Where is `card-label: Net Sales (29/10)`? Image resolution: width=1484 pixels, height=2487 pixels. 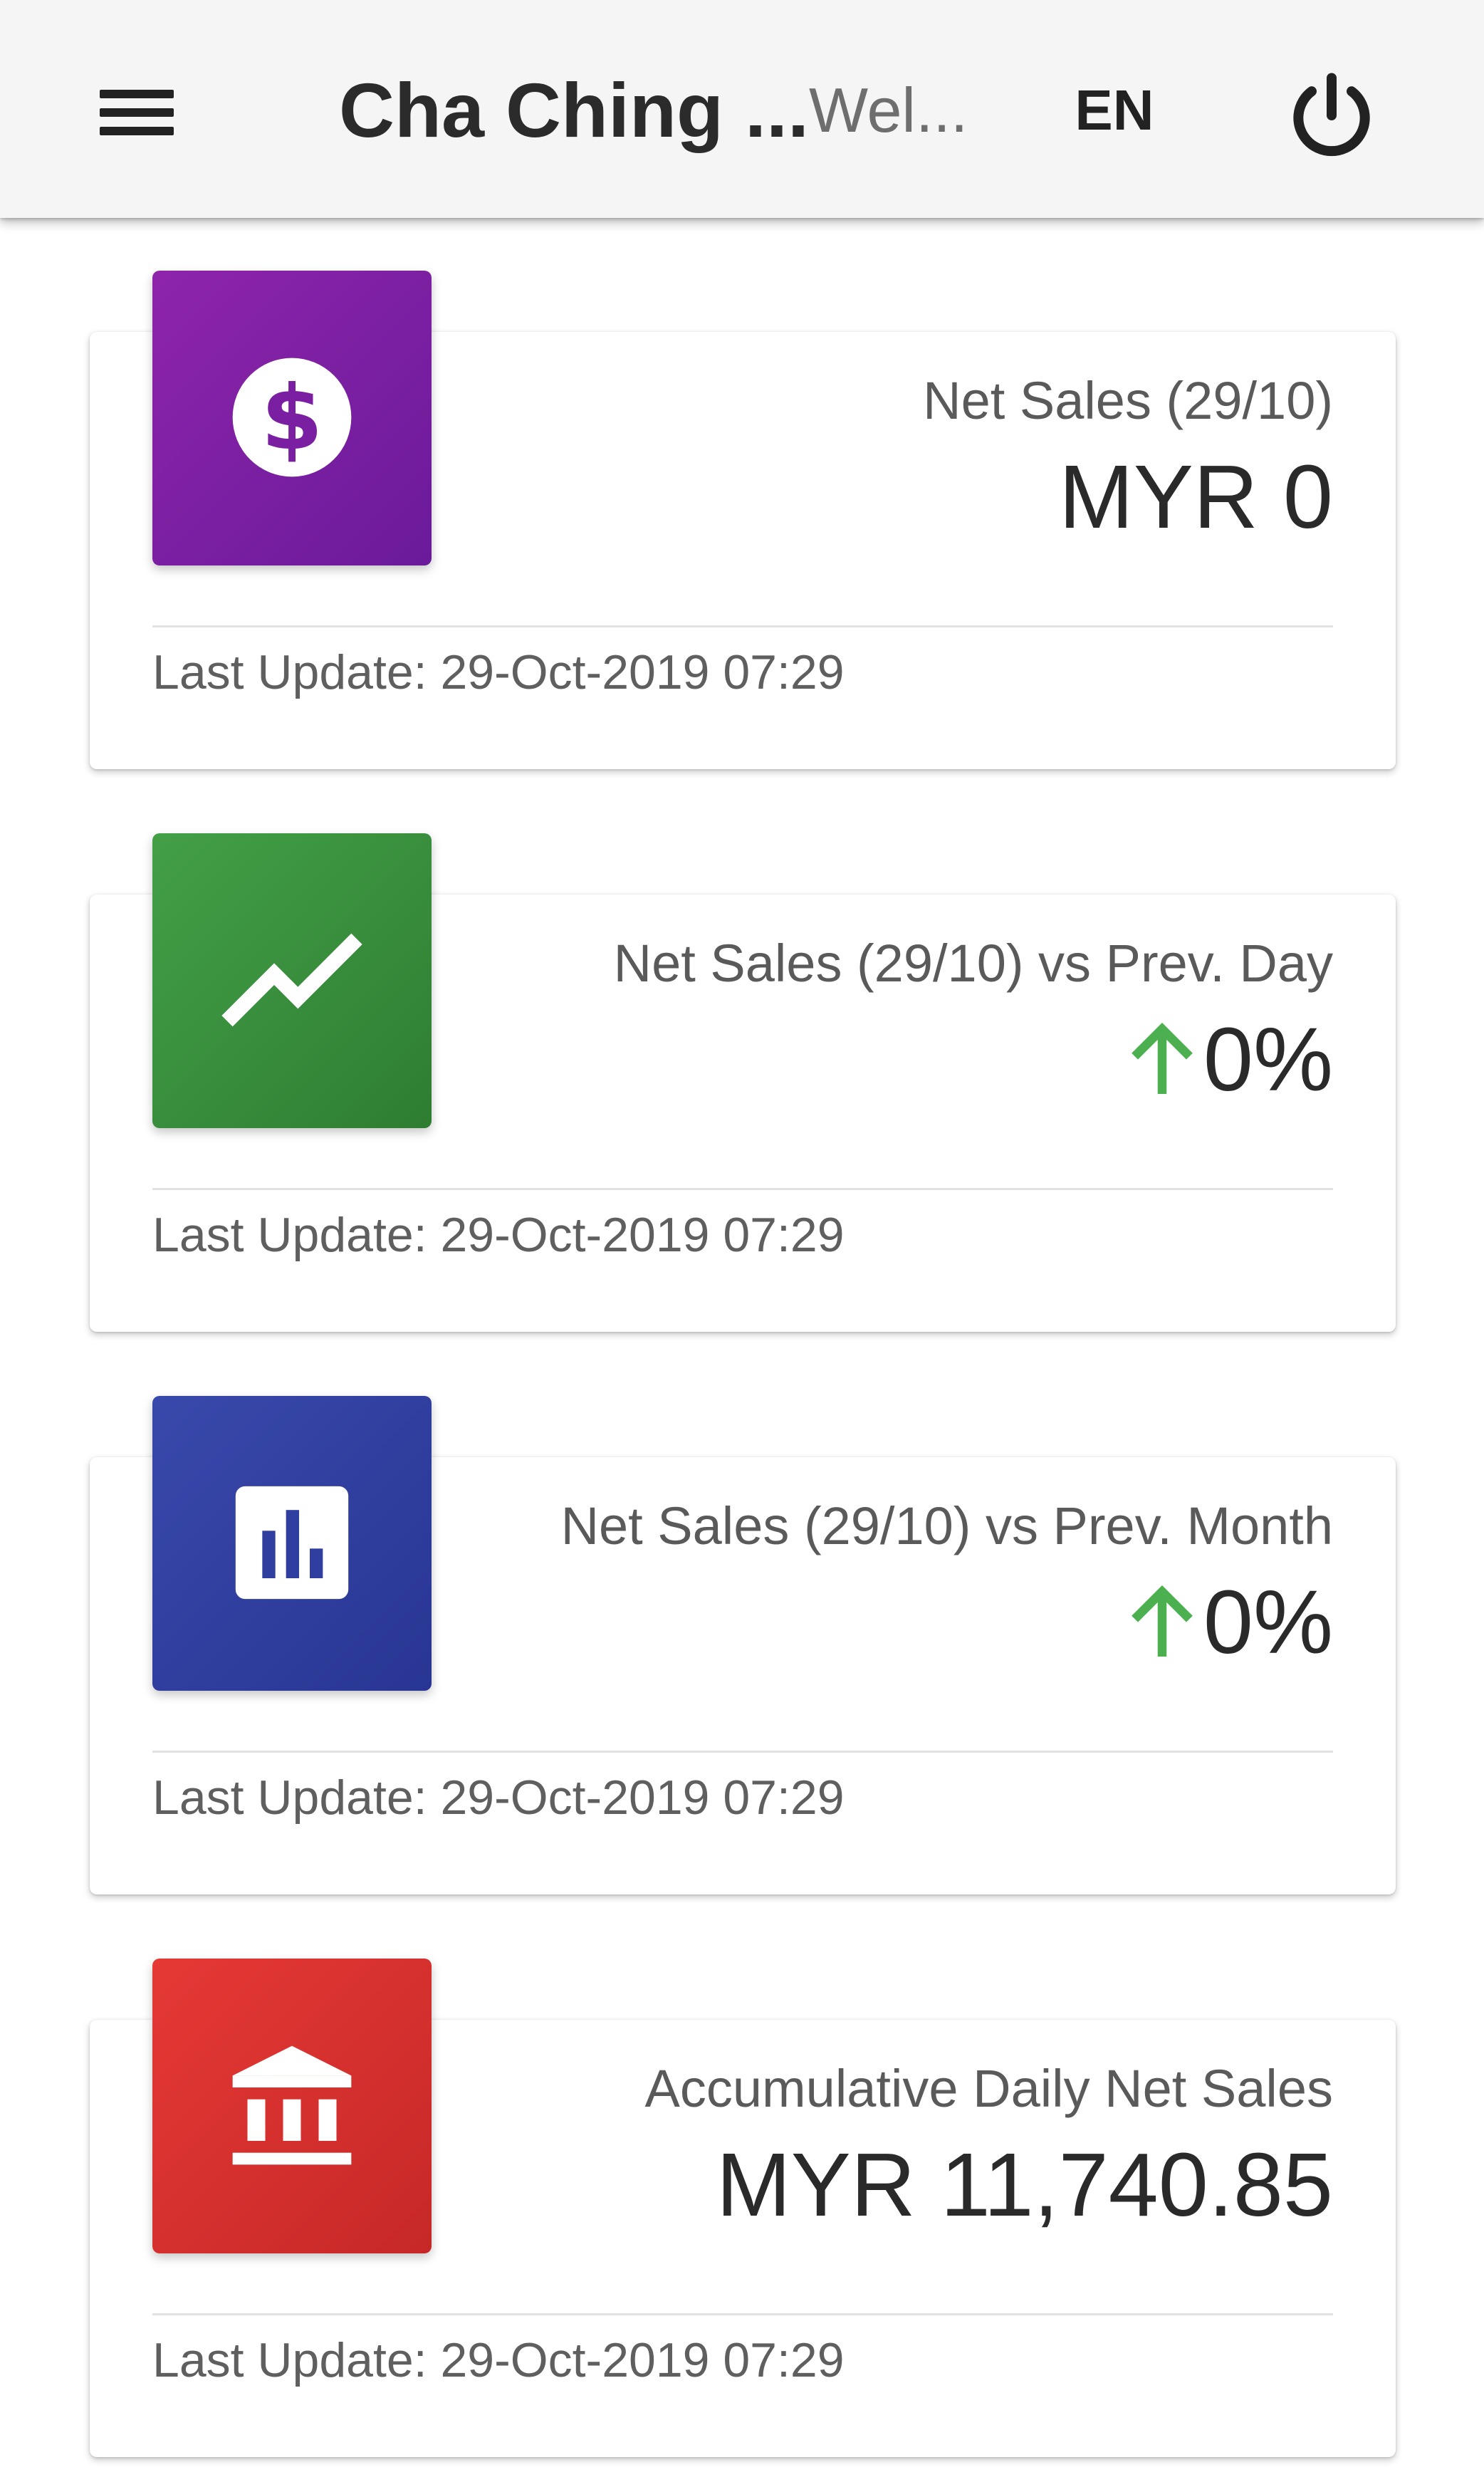 card-label: Net Sales (29/10) is located at coordinates (1128, 401).